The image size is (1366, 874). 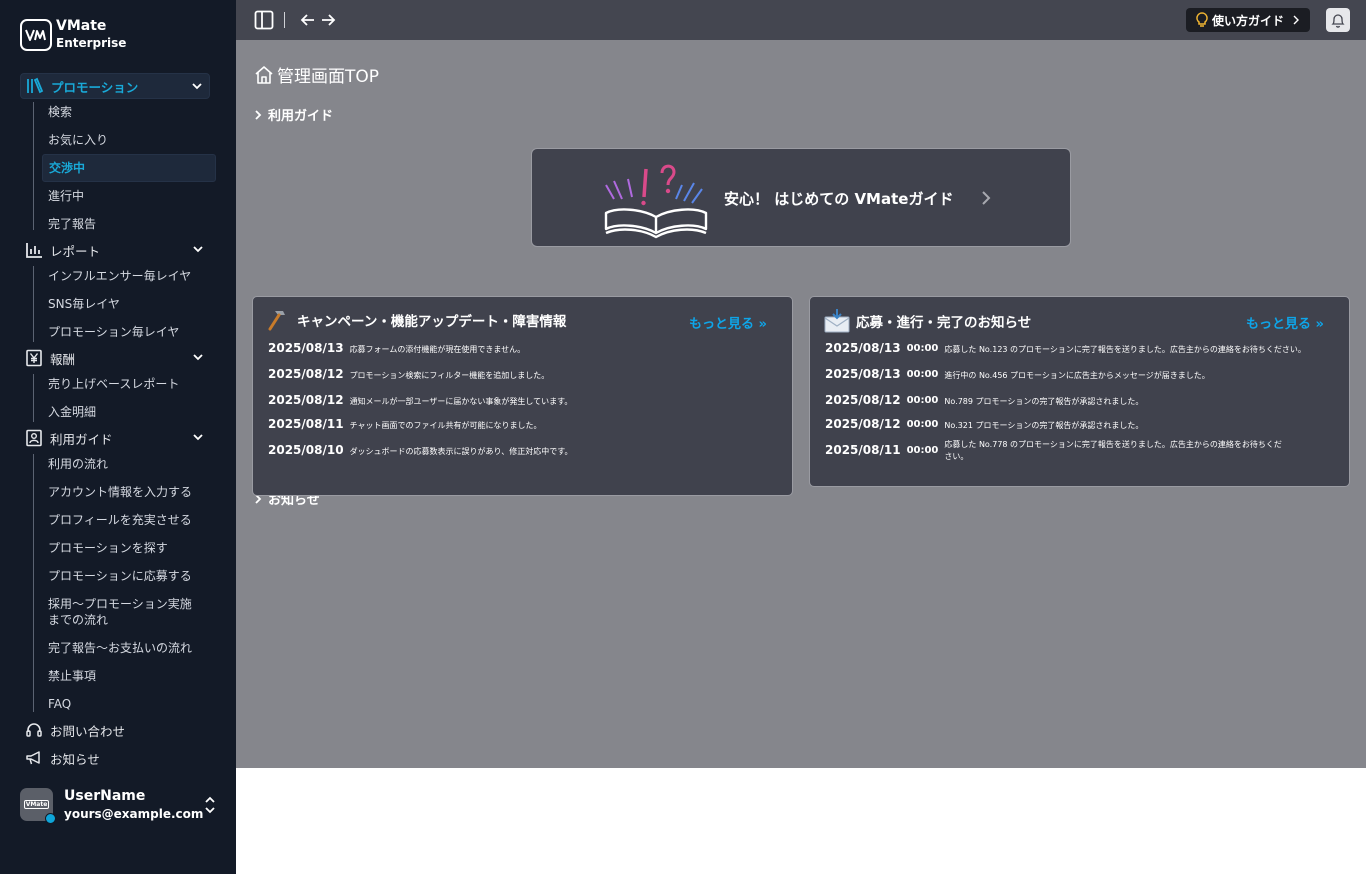 I want to click on online-status-dot, so click(x=50, y=818).